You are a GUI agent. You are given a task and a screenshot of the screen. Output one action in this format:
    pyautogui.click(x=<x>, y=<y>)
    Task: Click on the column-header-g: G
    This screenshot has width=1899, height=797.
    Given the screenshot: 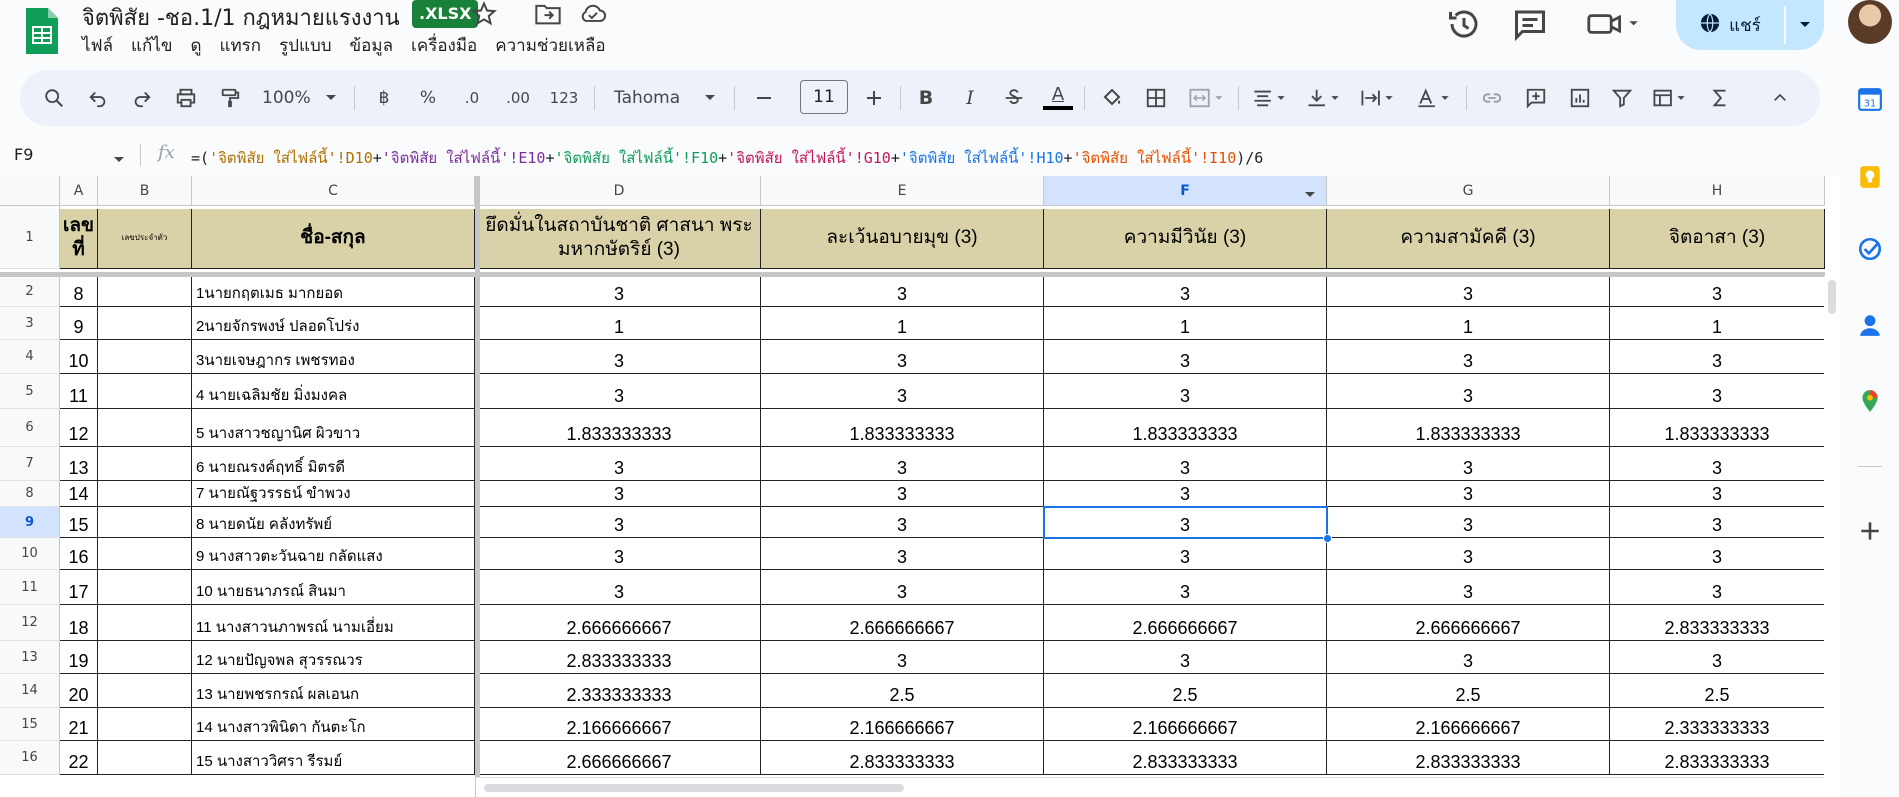 What is the action you would take?
    pyautogui.click(x=1468, y=191)
    